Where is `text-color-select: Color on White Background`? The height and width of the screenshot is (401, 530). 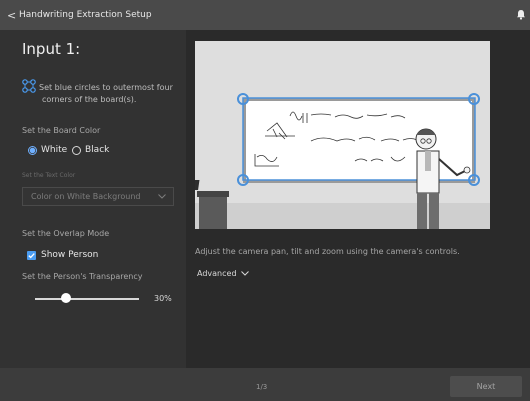
text-color-select: Color on White Background is located at coordinates (98, 196).